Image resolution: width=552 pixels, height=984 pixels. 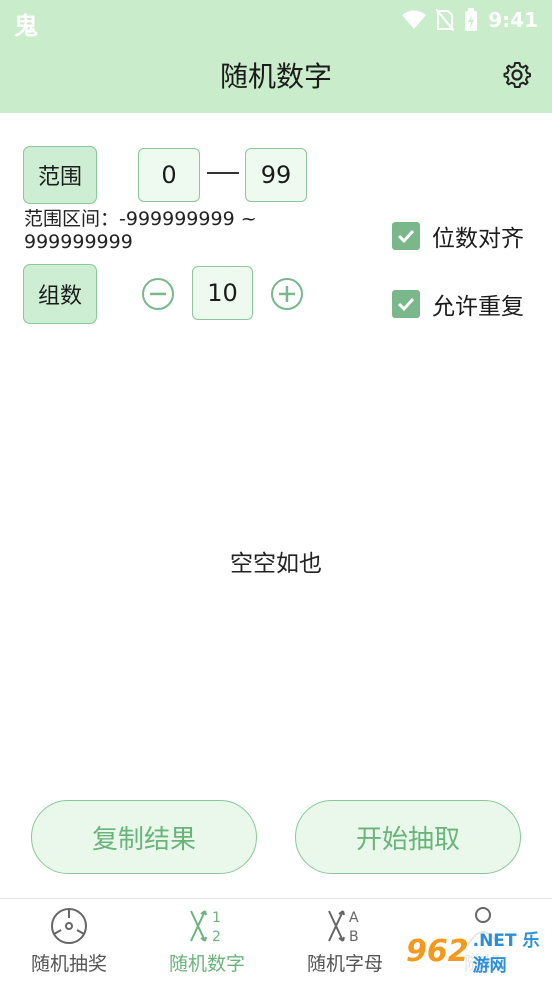 What do you see at coordinates (26, 26) in the screenshot?
I see `status-app-glyph: 鬼` at bounding box center [26, 26].